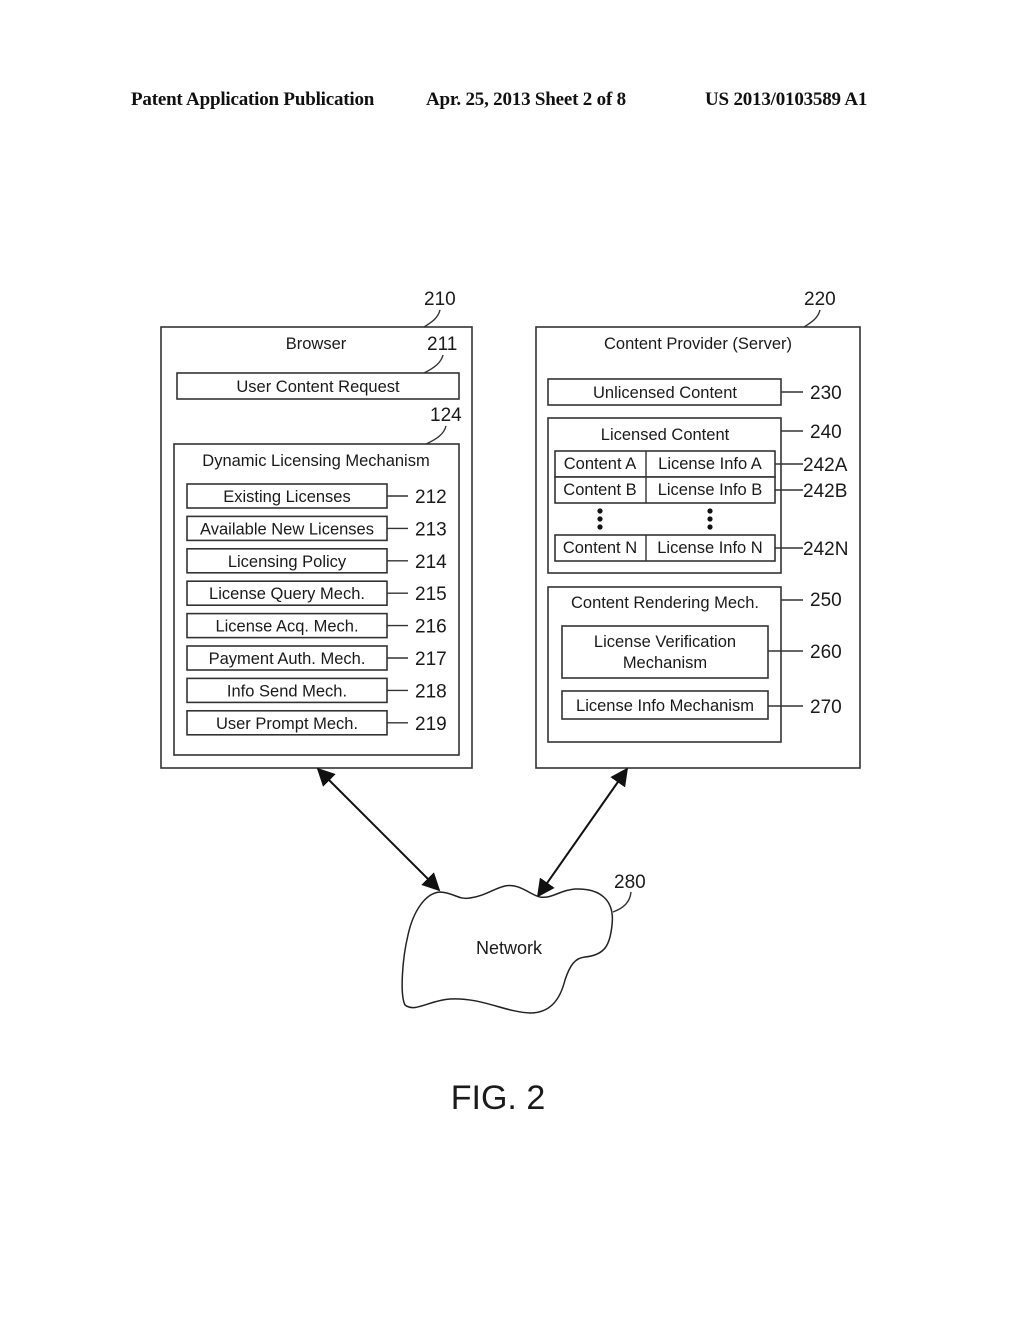 This screenshot has height=1320, width=1024. Describe the element at coordinates (600, 464) in the screenshot. I see `licensed-row-content: Content A` at that location.